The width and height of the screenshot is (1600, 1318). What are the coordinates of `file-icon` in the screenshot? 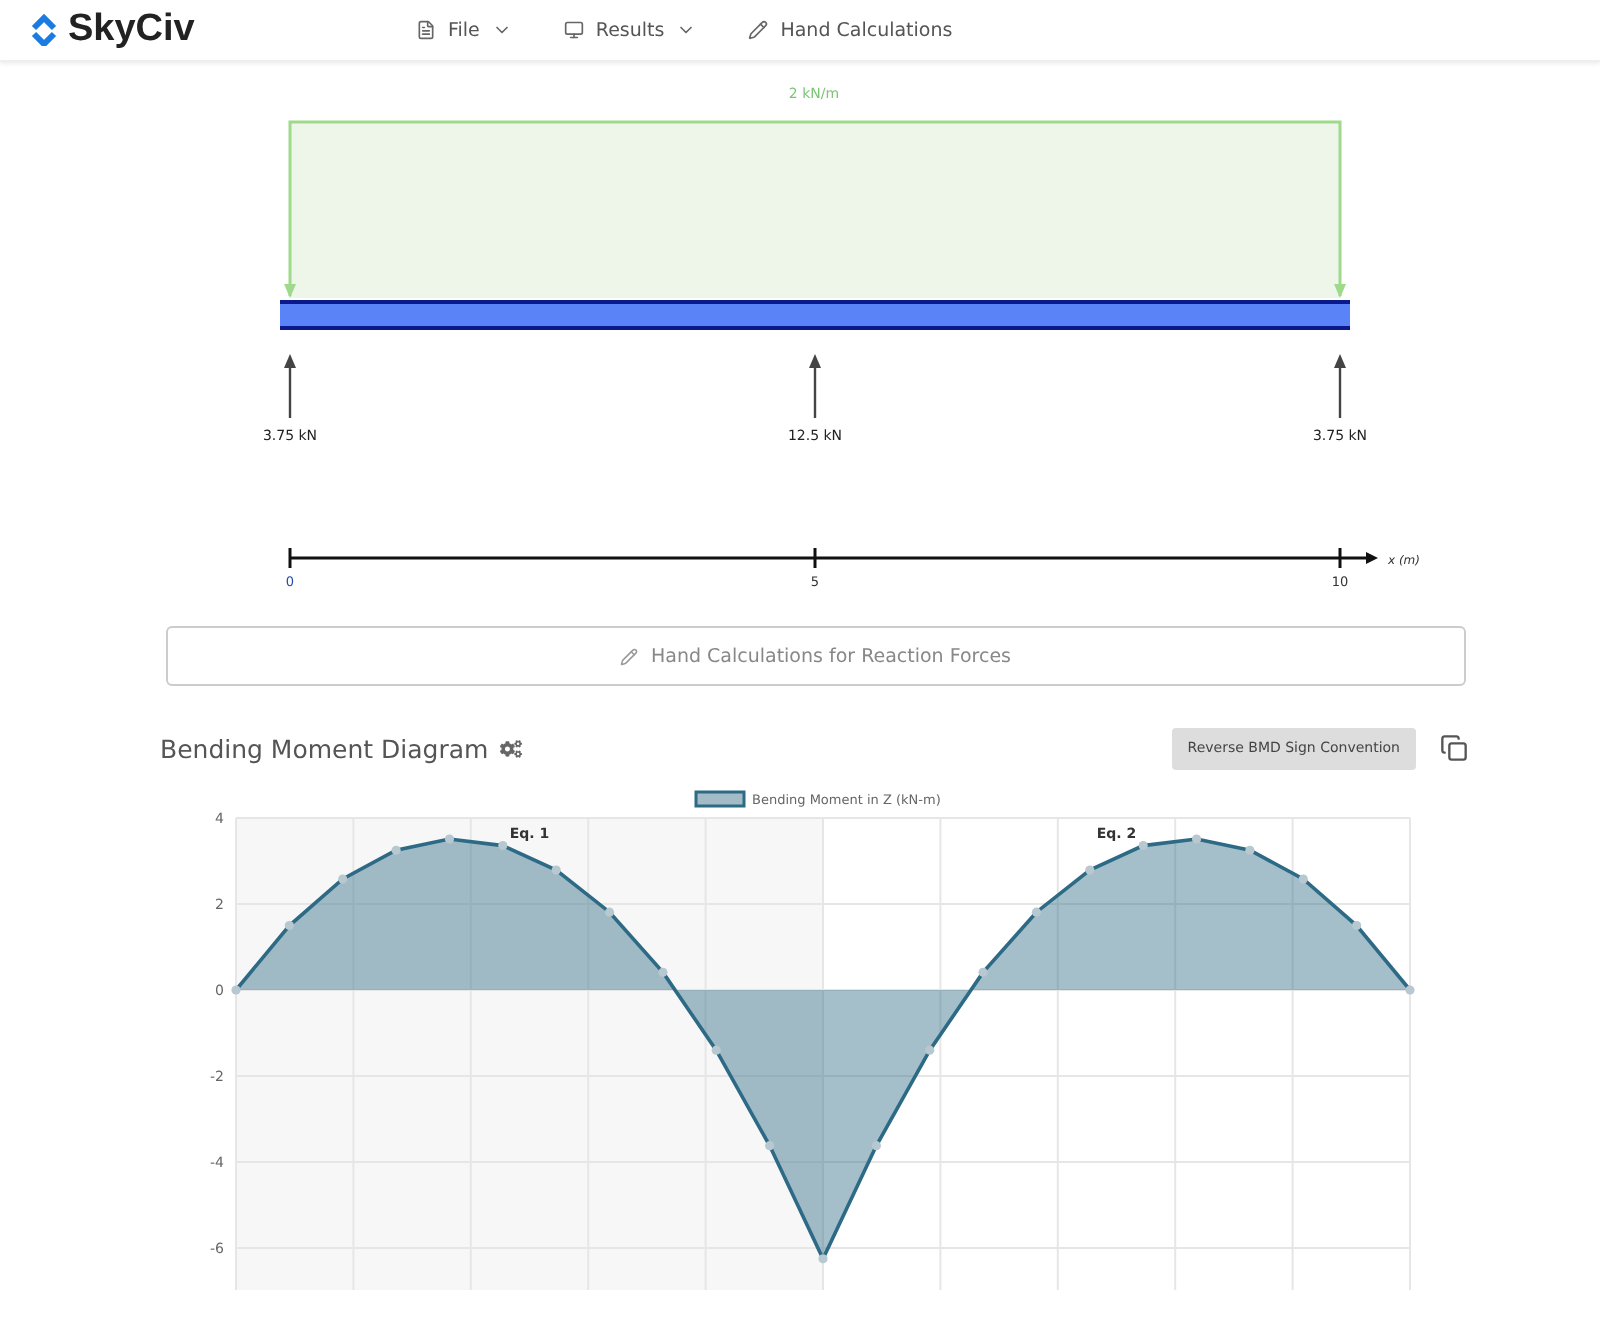 It's located at (426, 30).